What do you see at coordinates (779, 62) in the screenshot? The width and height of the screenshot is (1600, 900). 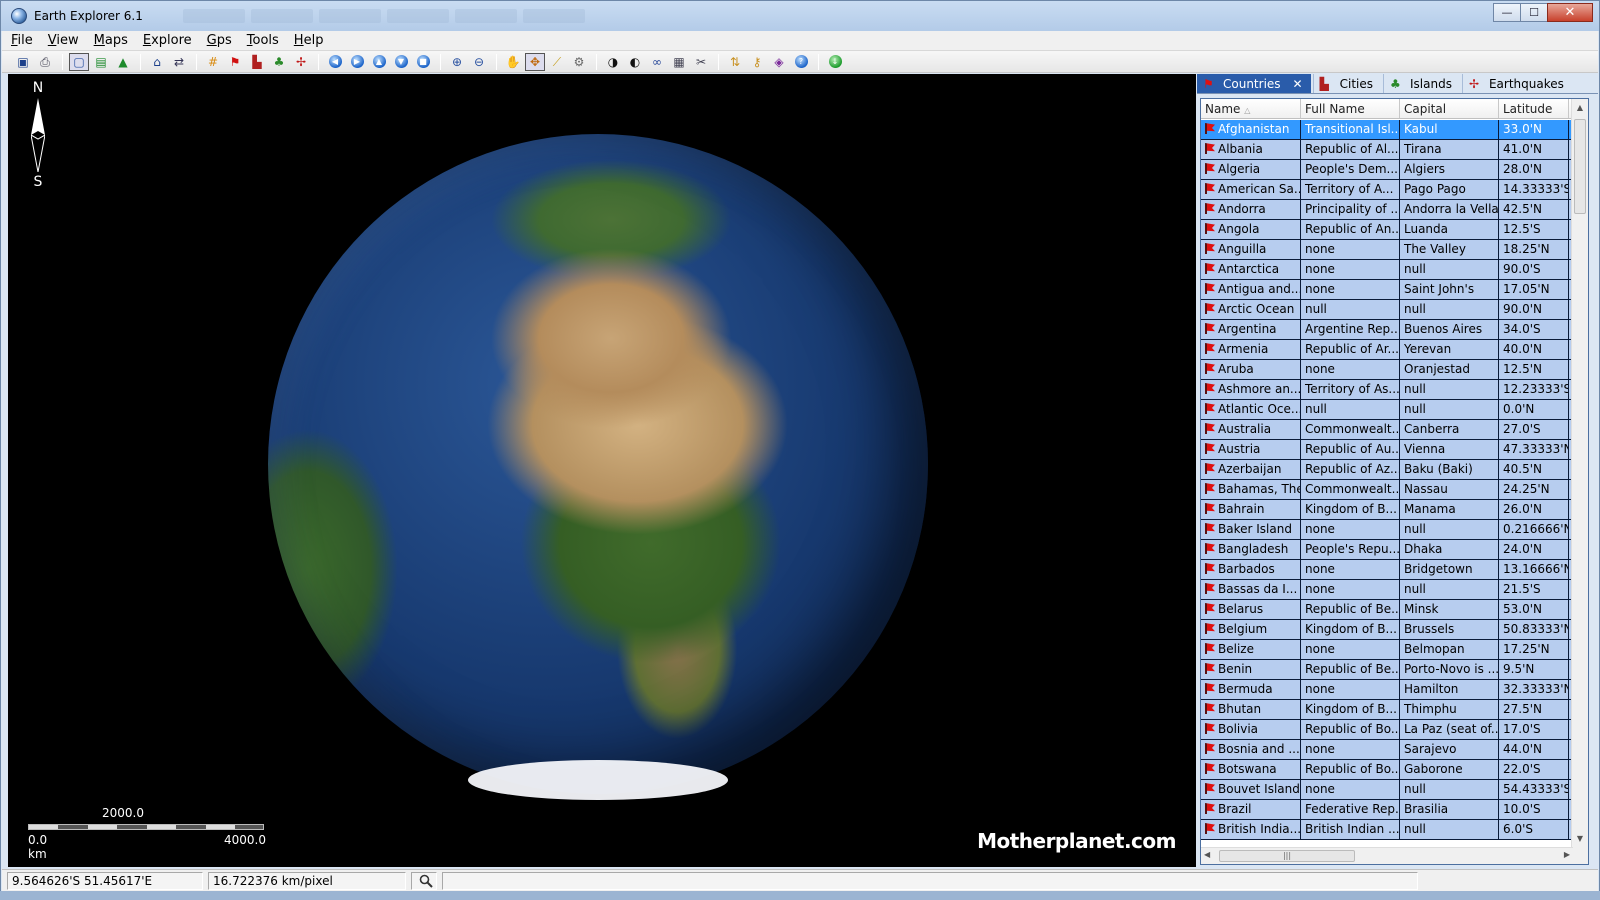 I see `book-icon: ◈` at bounding box center [779, 62].